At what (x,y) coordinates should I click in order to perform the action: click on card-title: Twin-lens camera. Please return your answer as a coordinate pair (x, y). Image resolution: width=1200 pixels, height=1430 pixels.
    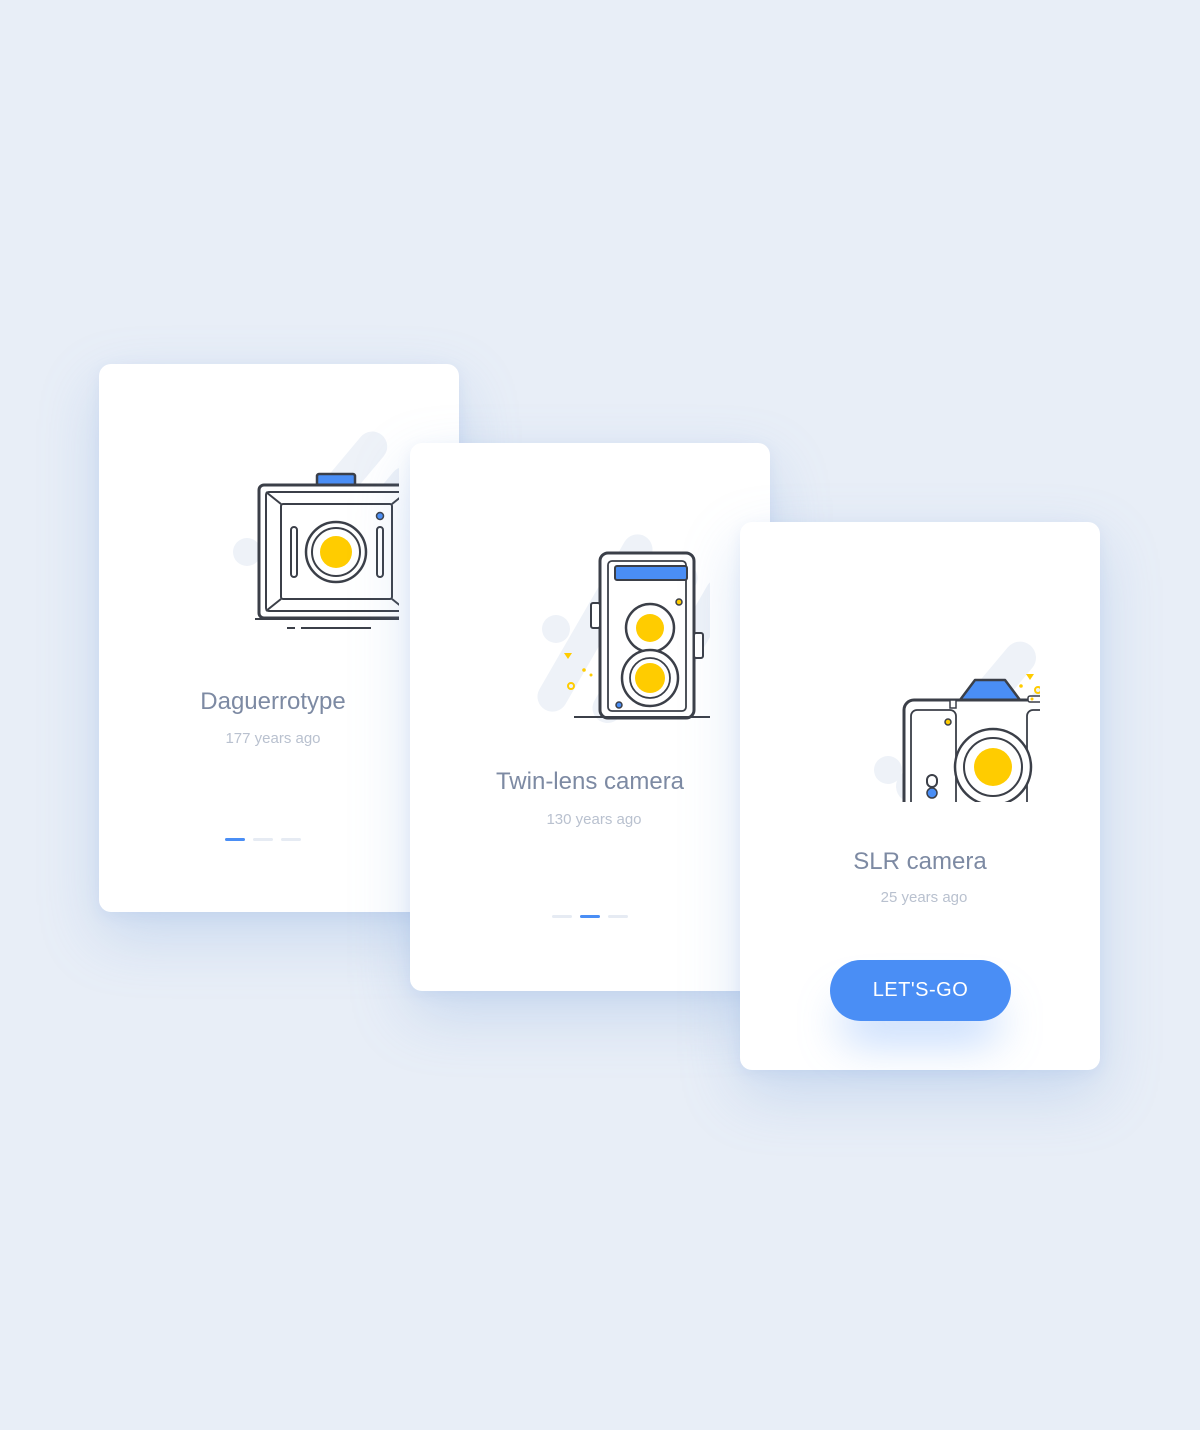
    Looking at the image, I should click on (590, 781).